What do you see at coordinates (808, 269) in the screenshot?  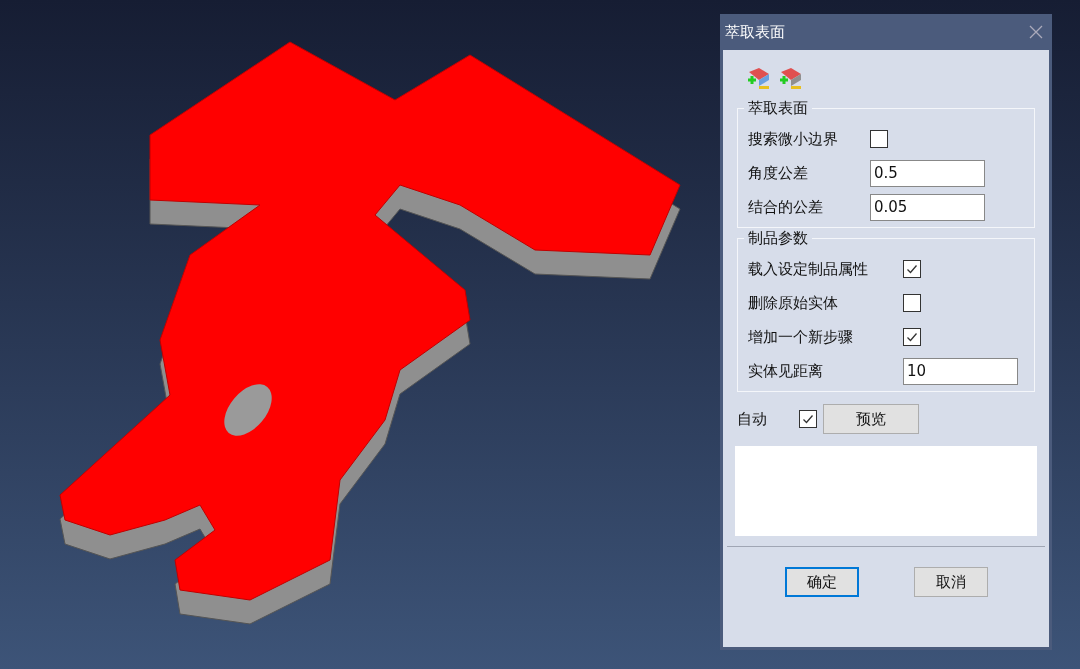 I see `option-label: 载入设定制品属性` at bounding box center [808, 269].